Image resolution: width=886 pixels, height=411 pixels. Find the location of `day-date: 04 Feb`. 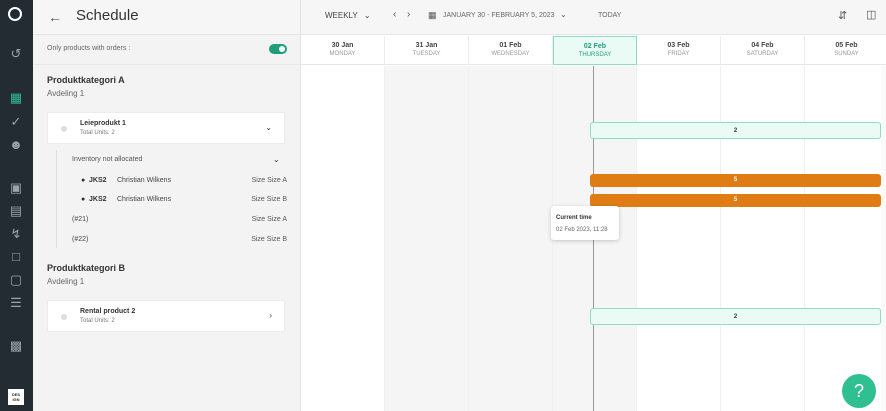

day-date: 04 Feb is located at coordinates (762, 45).